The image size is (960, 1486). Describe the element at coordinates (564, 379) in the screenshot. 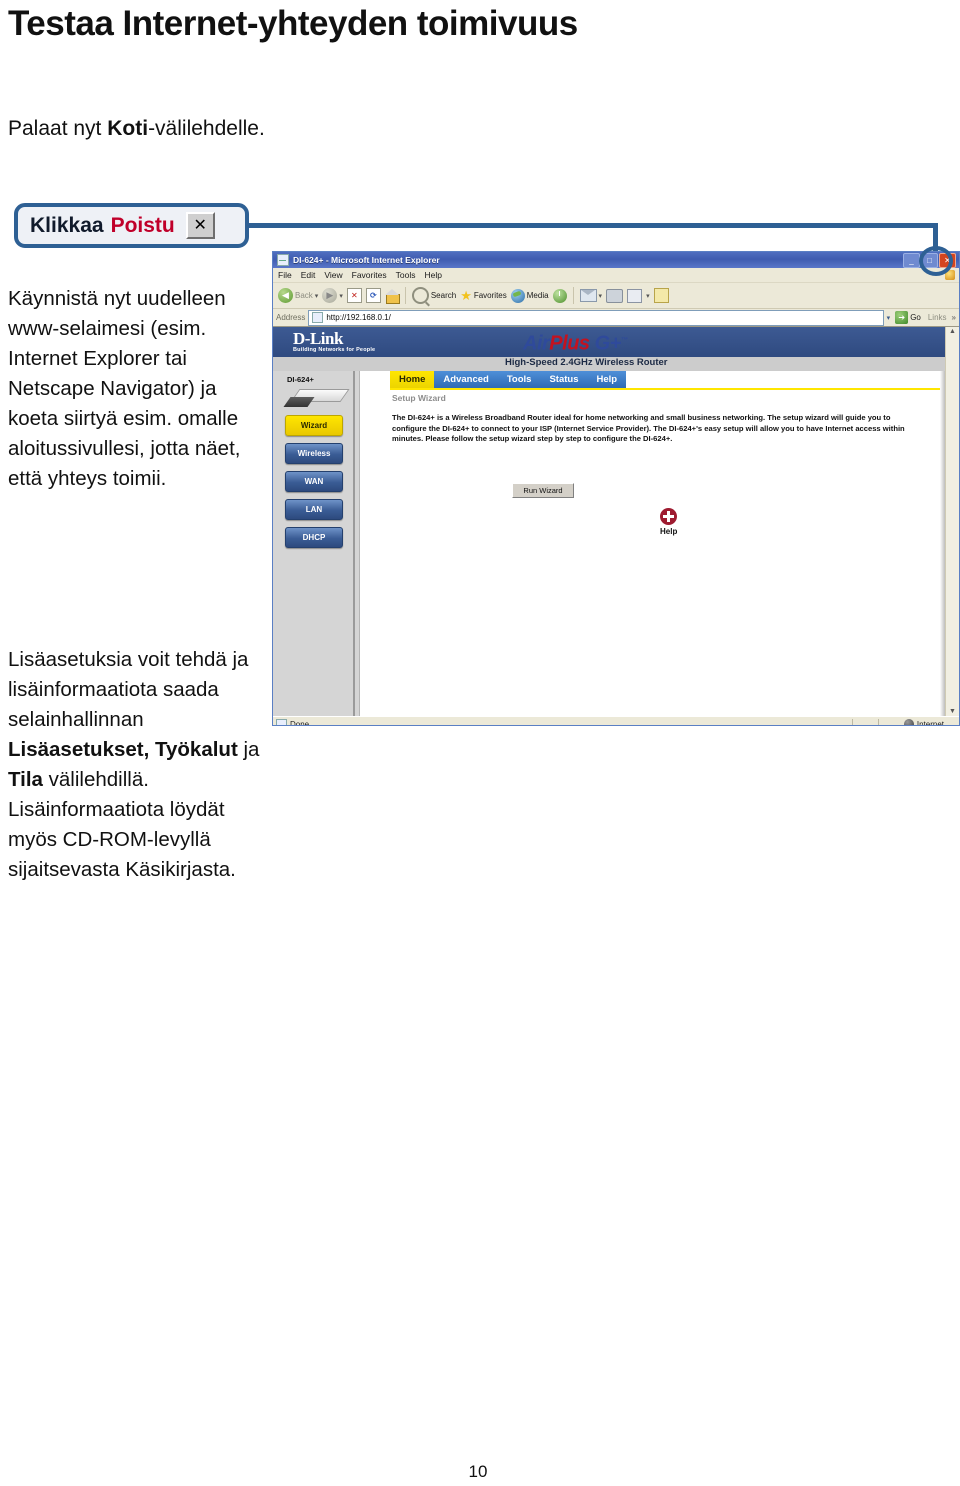

I see `tab-status: Status` at that location.